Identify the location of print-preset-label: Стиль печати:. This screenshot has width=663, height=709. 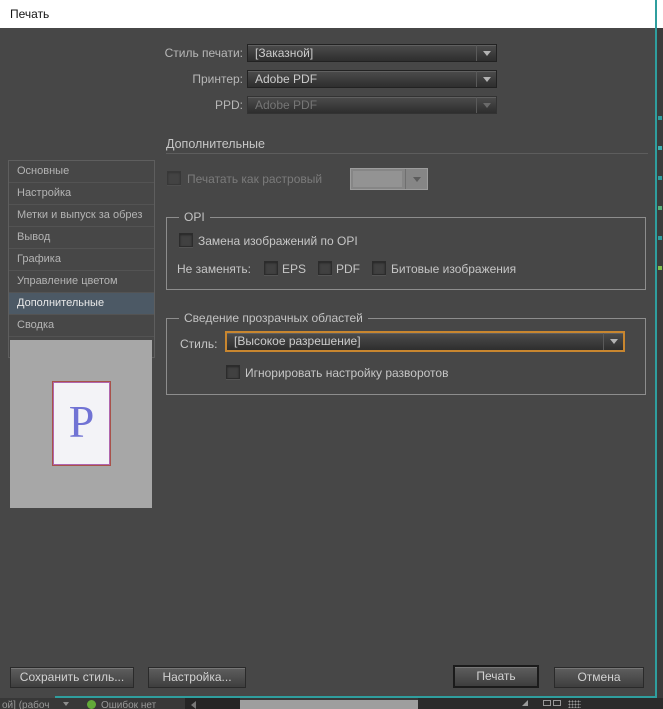
(203, 53).